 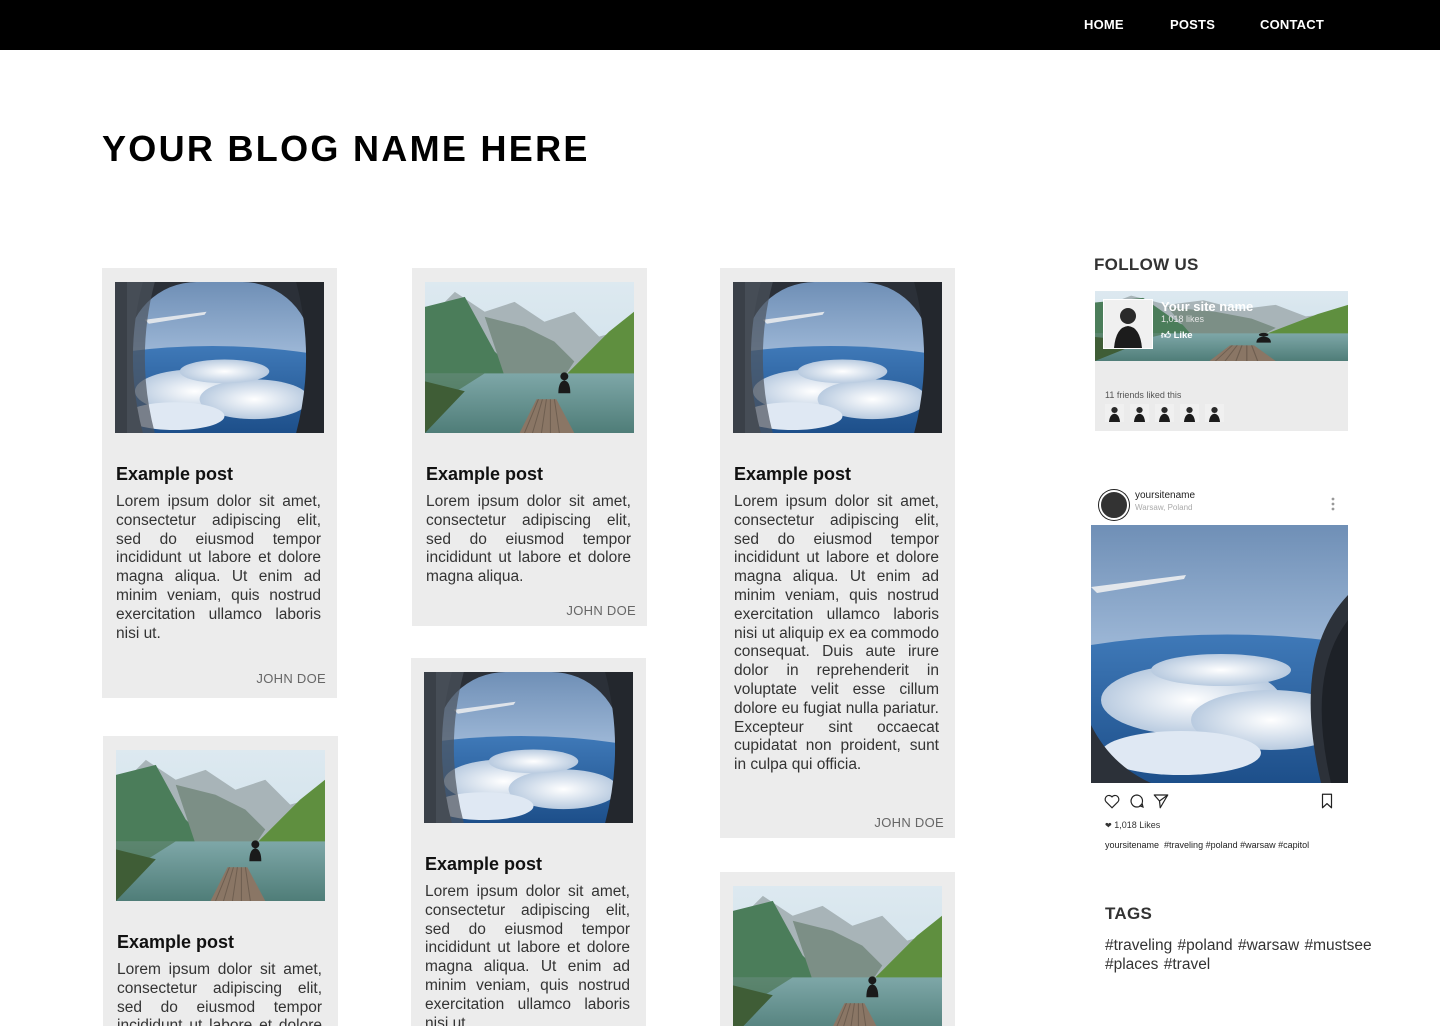 I want to click on nav-posts-link: POSTS, so click(x=1192, y=24).